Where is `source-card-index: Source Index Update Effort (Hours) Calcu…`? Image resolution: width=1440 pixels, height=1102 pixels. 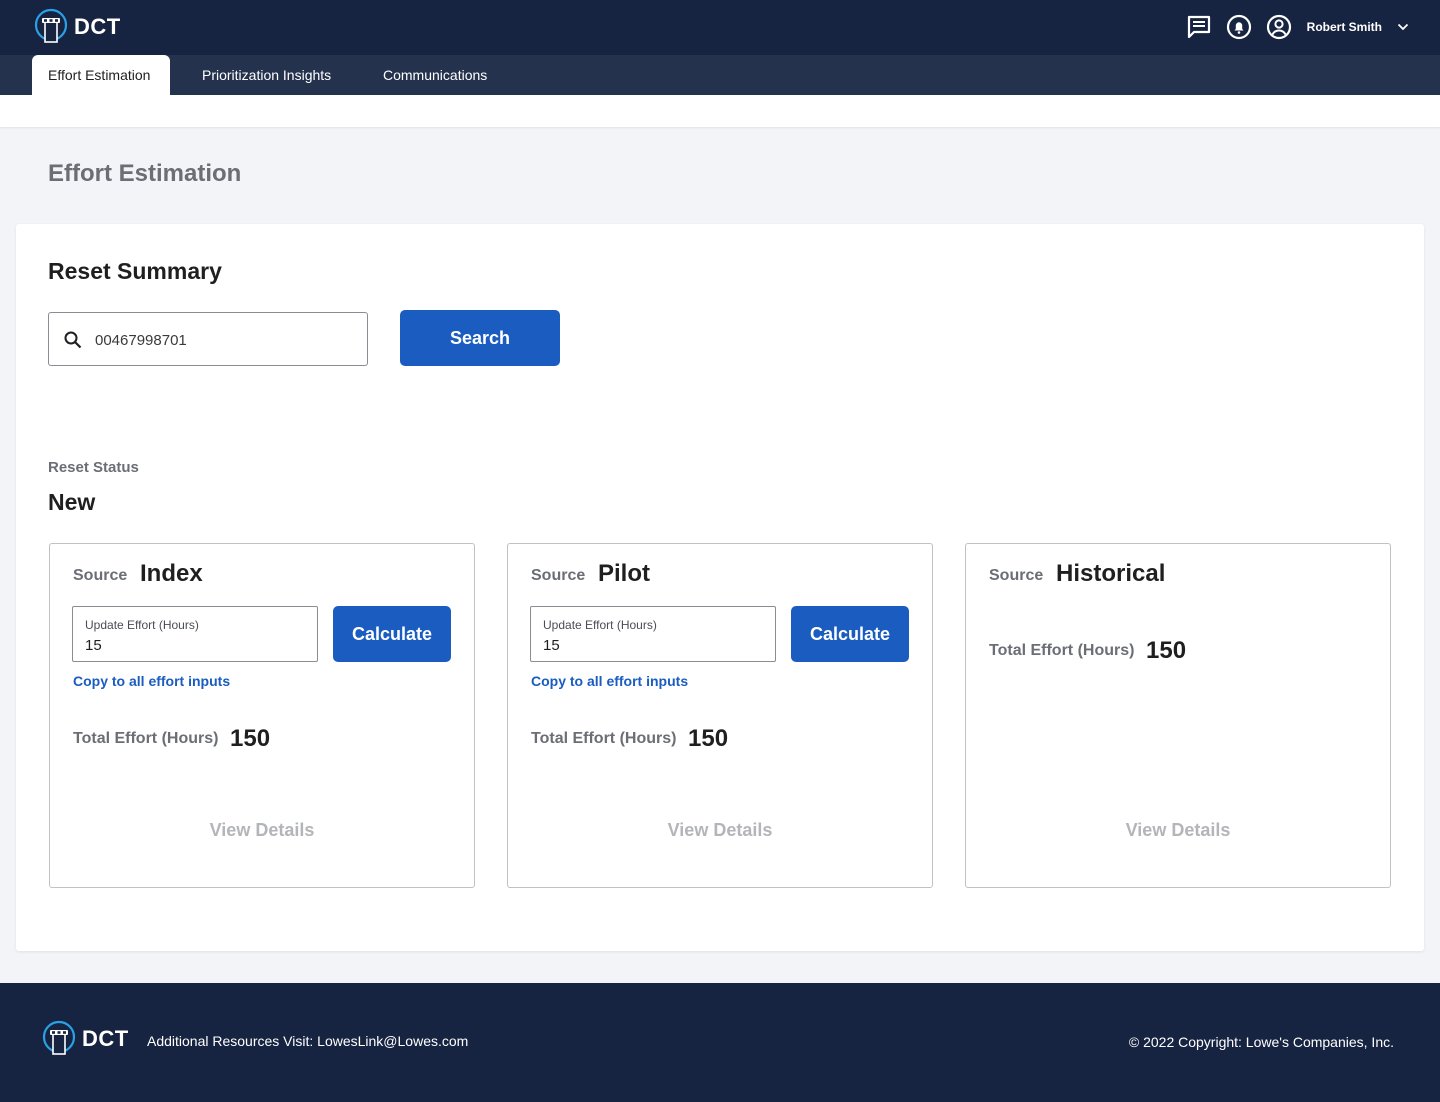
source-card-index: Source Index Update Effort (Hours) Calcu… is located at coordinates (262, 715).